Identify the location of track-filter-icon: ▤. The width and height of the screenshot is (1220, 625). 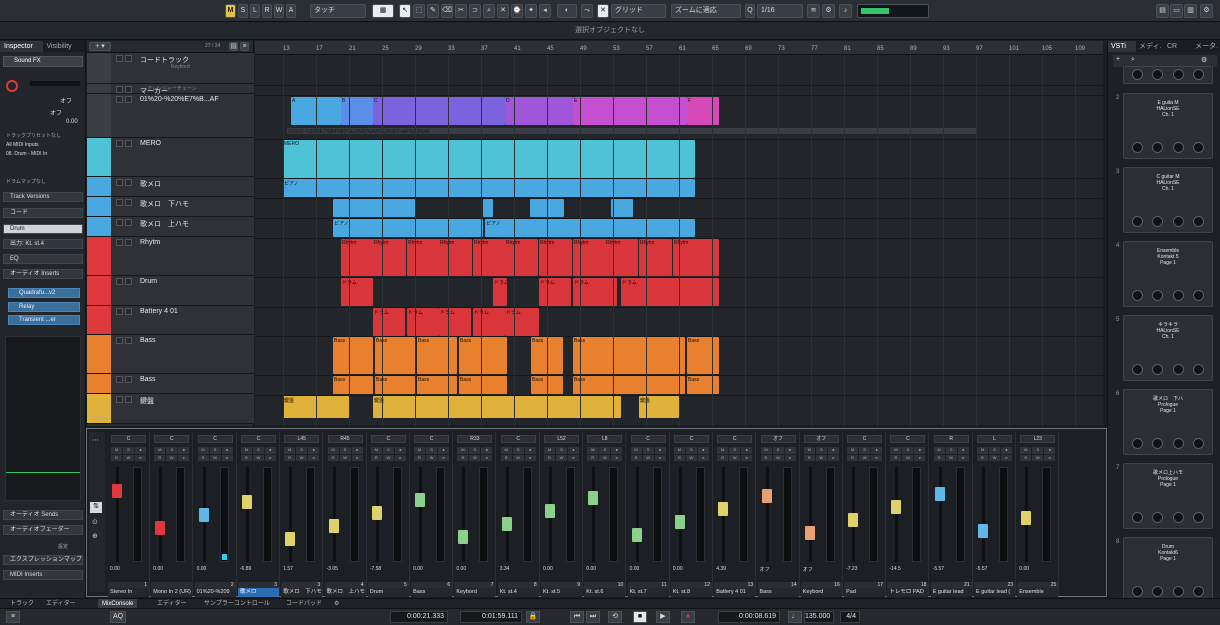
(233, 46).